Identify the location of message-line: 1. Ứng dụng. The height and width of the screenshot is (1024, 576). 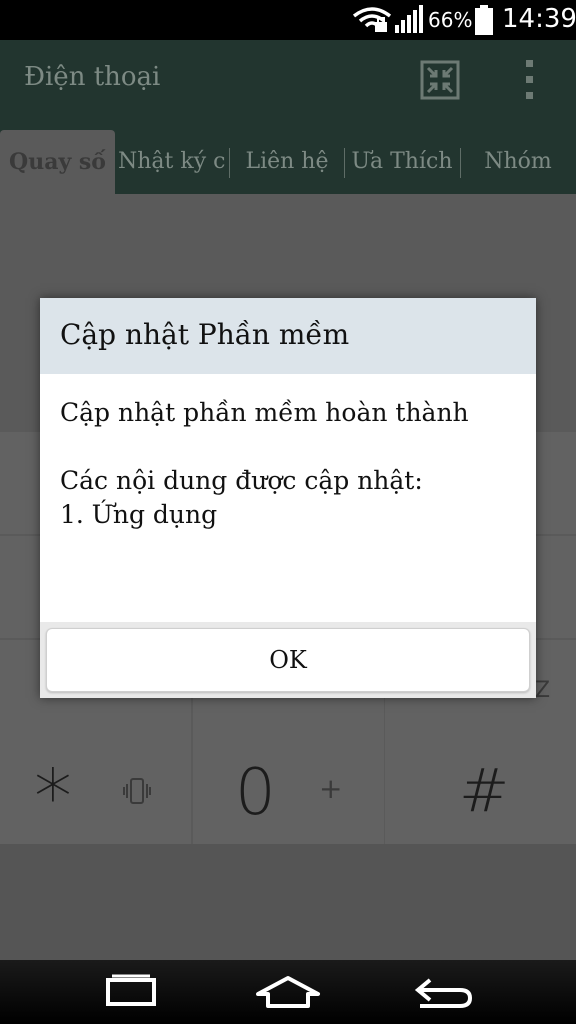
(139, 514).